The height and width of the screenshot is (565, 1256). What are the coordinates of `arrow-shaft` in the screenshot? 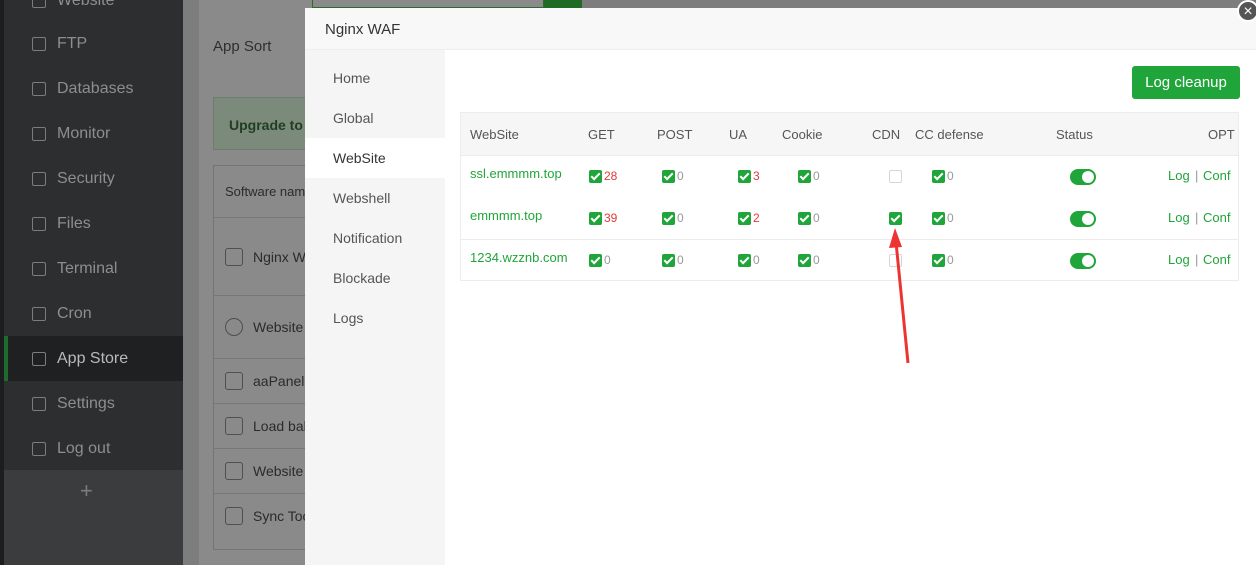 It's located at (902, 302).